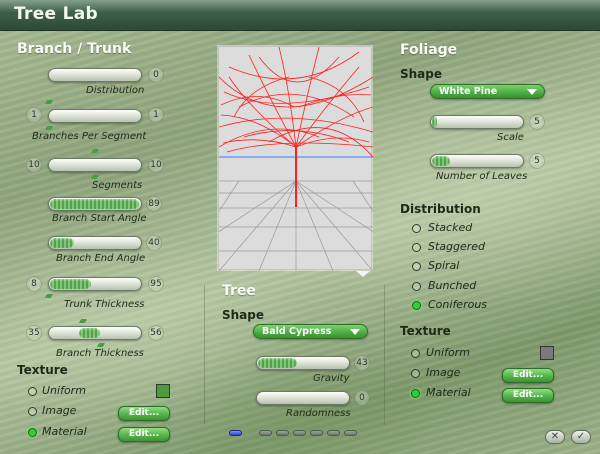  I want to click on distribution-value: 0, so click(156, 75).